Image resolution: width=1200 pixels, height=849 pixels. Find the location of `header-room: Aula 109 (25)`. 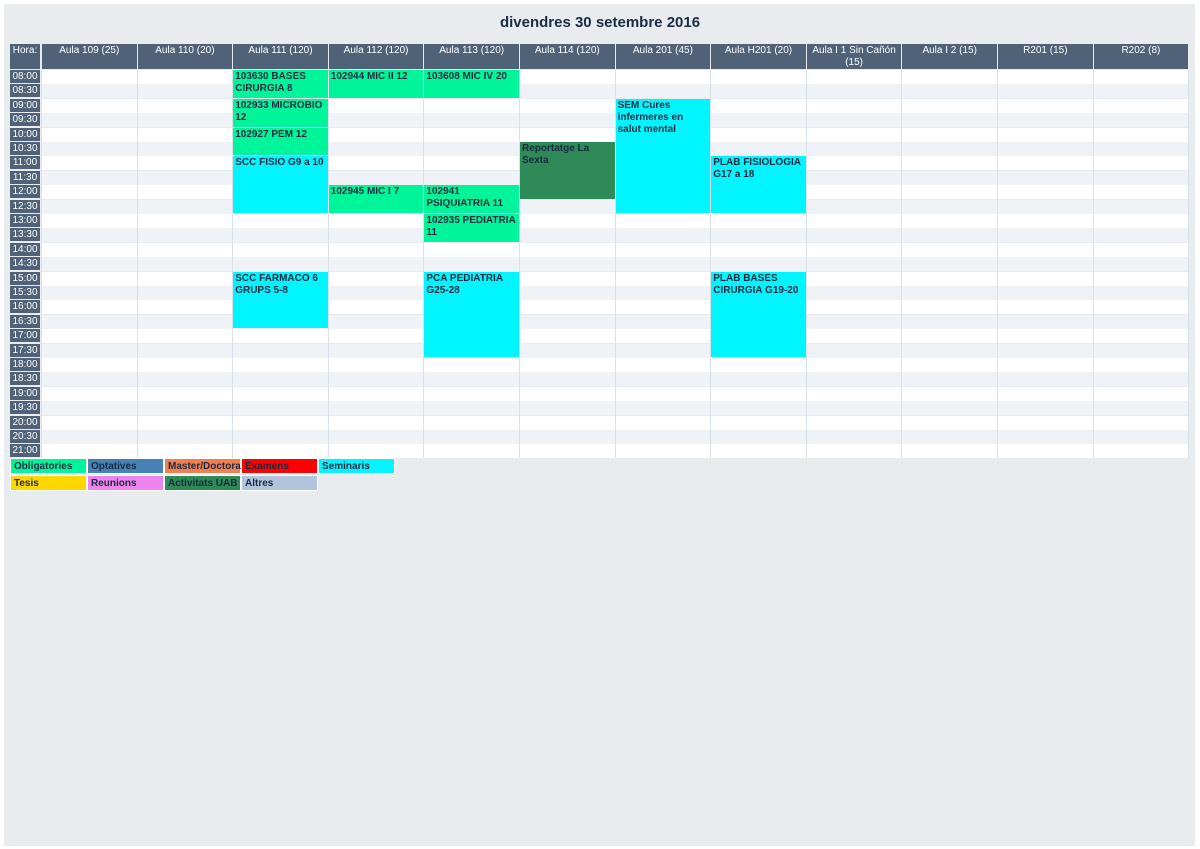

header-room: Aula 109 (25) is located at coordinates (90, 56).